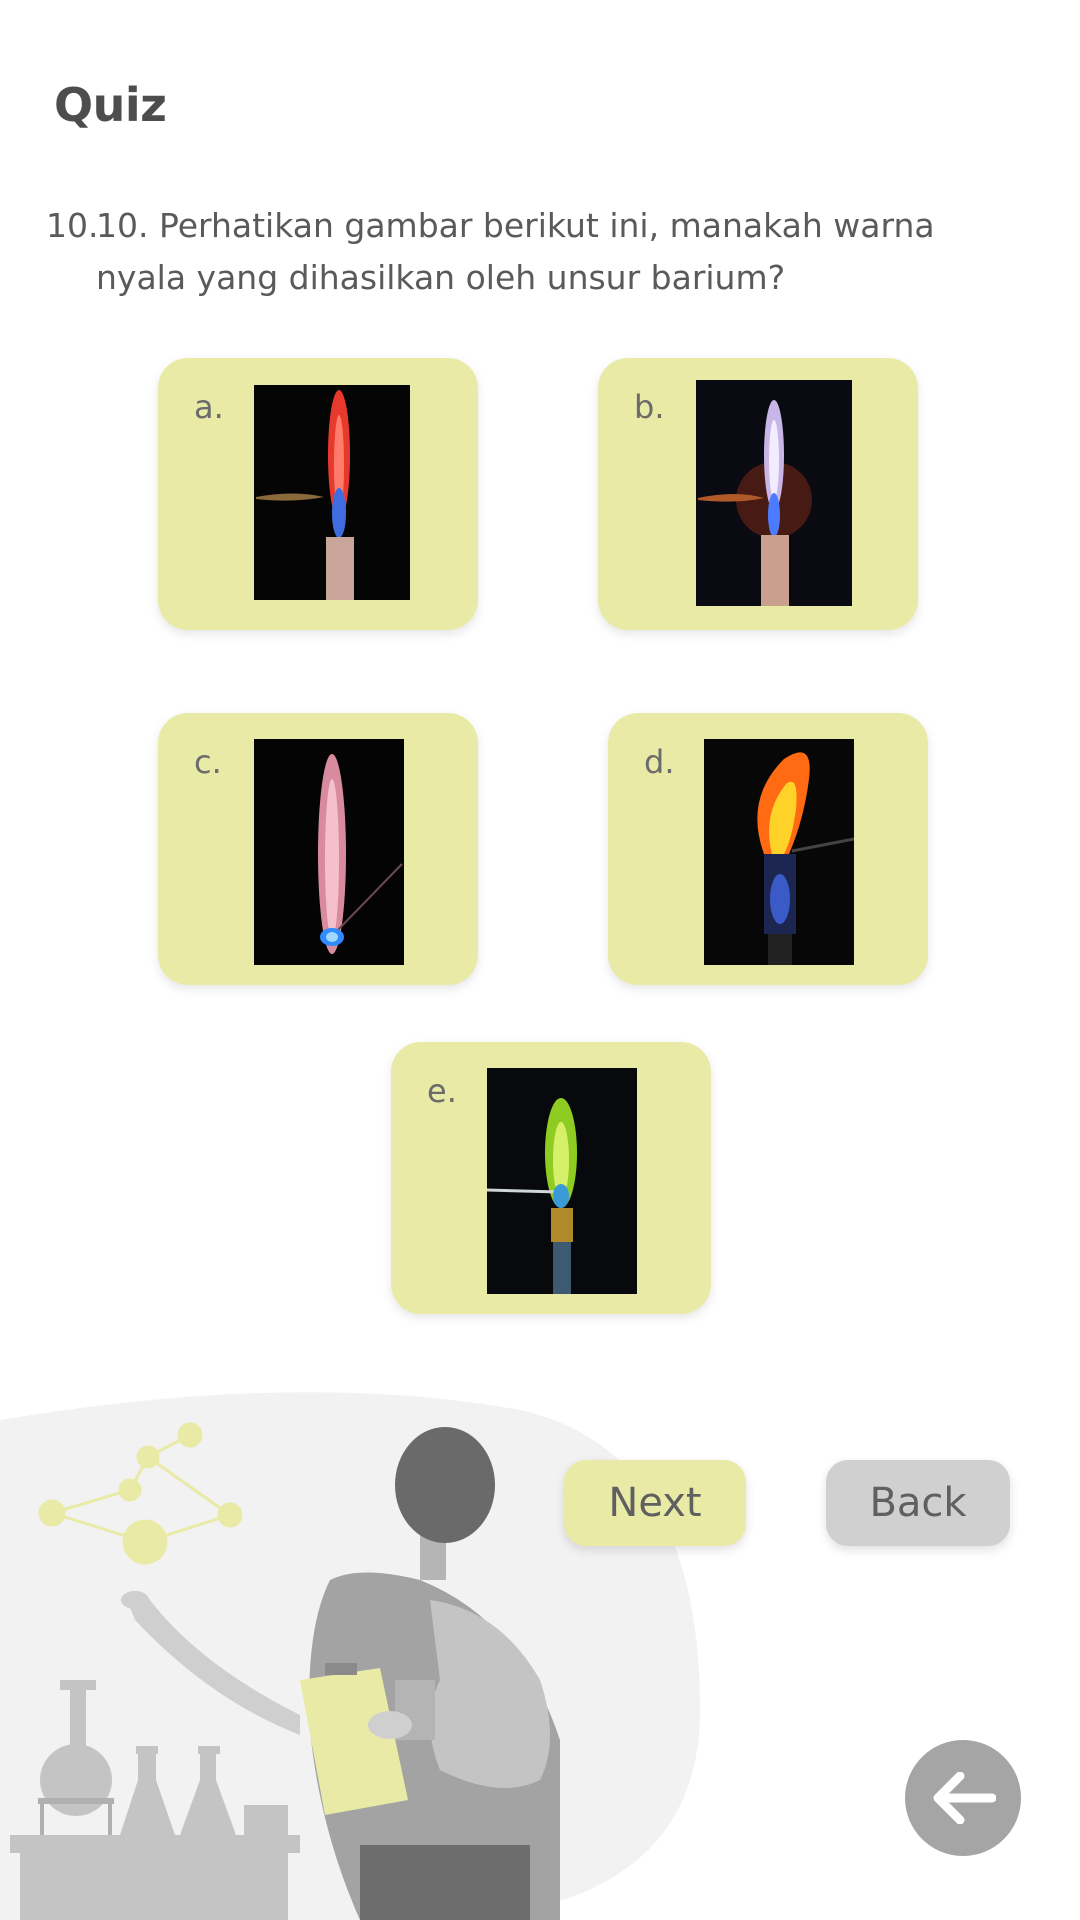 The height and width of the screenshot is (1920, 1080). I want to click on flame-photo-violet, so click(774, 493).